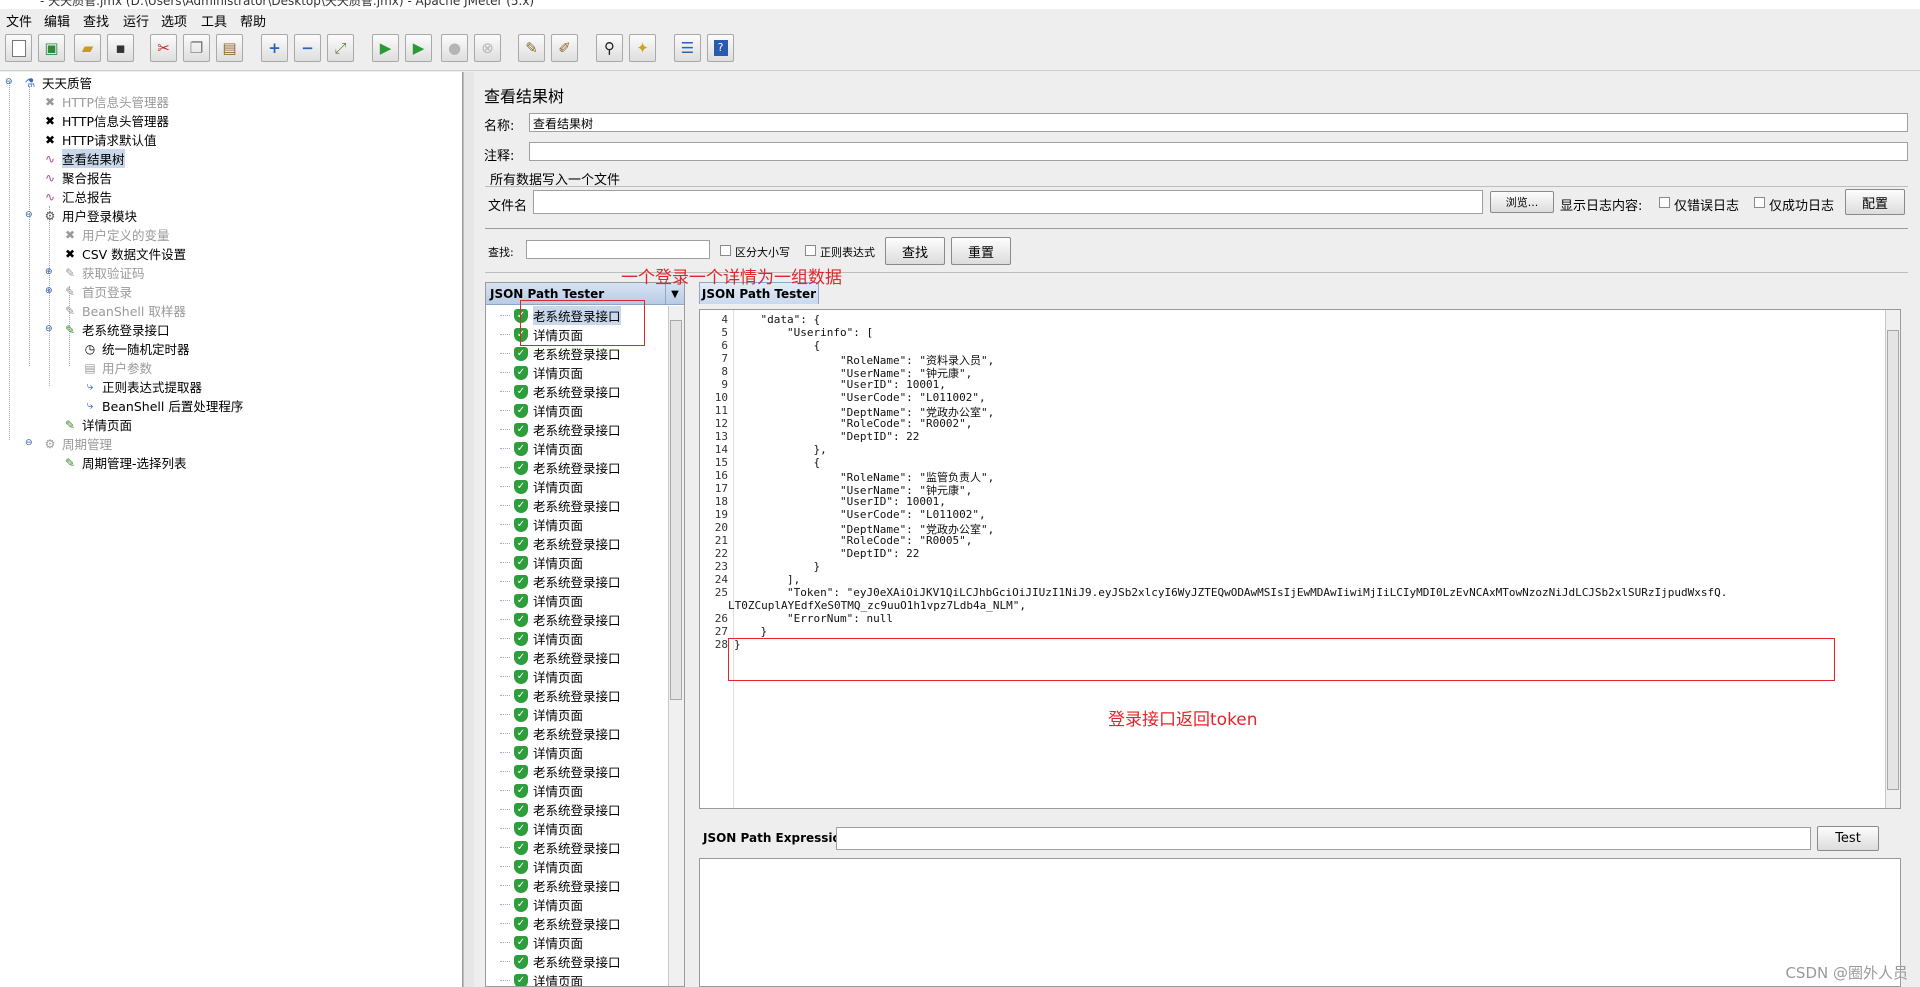 The width and height of the screenshot is (1920, 987). I want to click on tree-node-summary-report: ∿ 汇总报告, so click(77, 196).